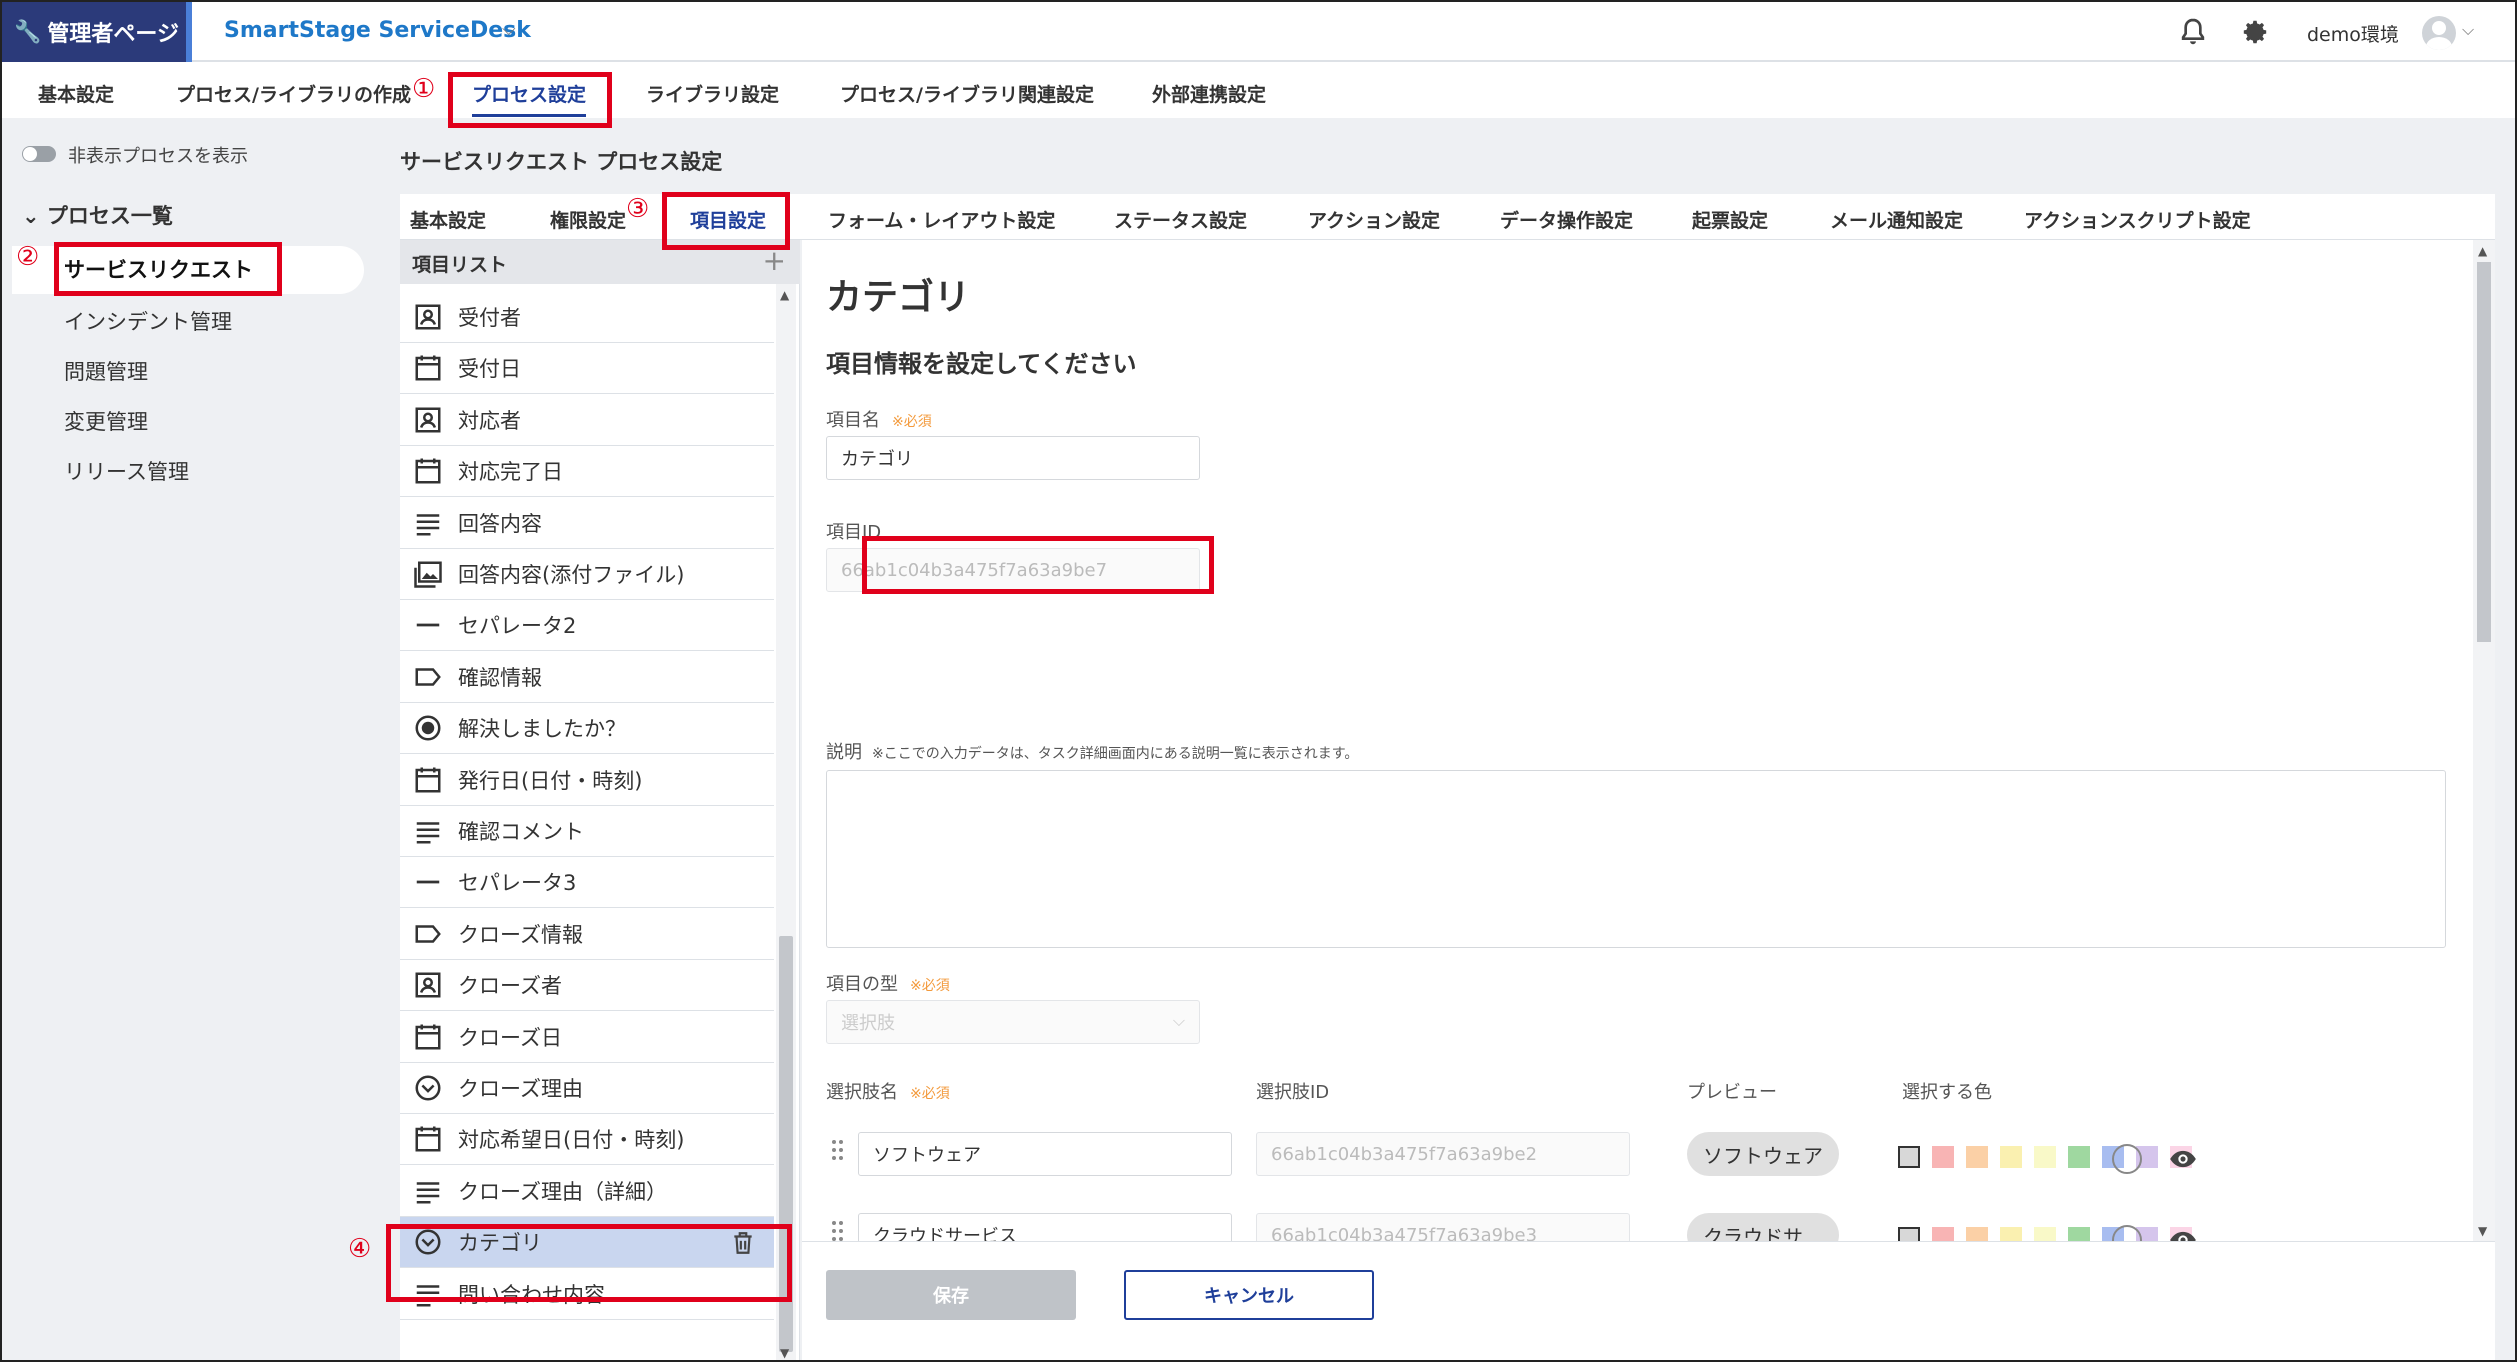 Image resolution: width=2517 pixels, height=1362 pixels. I want to click on tab-status: ステータス設定, so click(1180, 219).